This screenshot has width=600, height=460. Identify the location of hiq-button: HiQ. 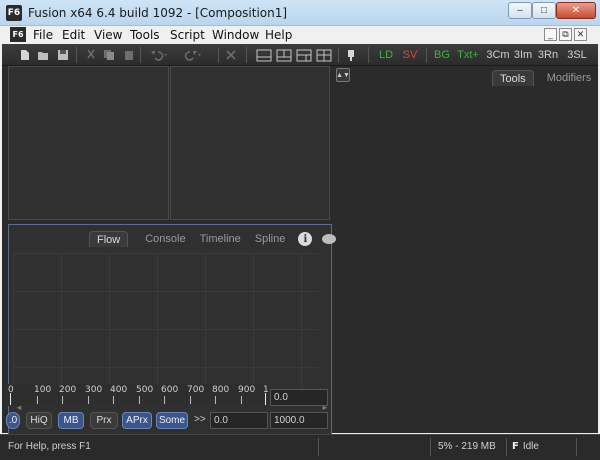
(39, 420).